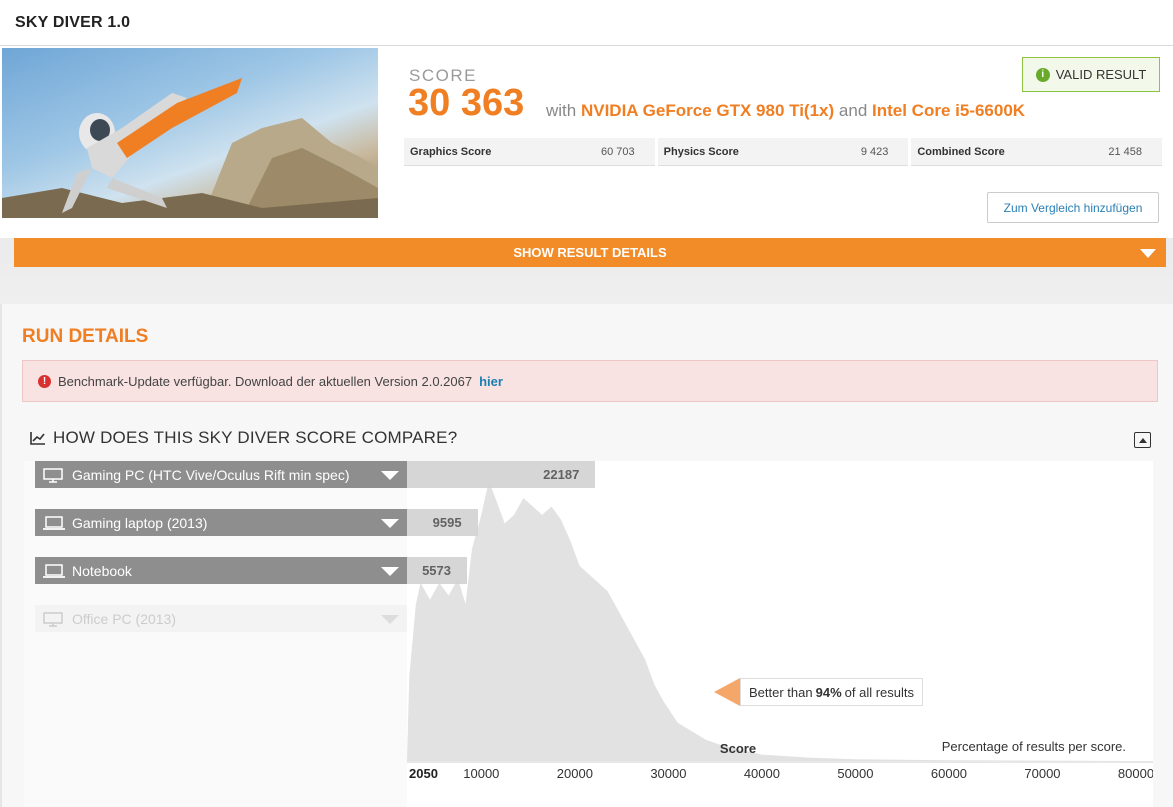 The image size is (1173, 807). I want to click on valid-result-label: VALID RESULT, so click(1101, 74).